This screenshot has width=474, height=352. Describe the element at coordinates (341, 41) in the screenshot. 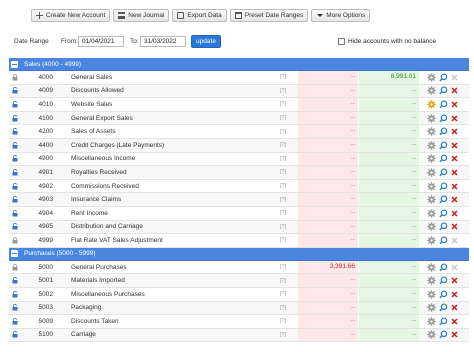

I see `hide-zero-balance-checkbox` at that location.